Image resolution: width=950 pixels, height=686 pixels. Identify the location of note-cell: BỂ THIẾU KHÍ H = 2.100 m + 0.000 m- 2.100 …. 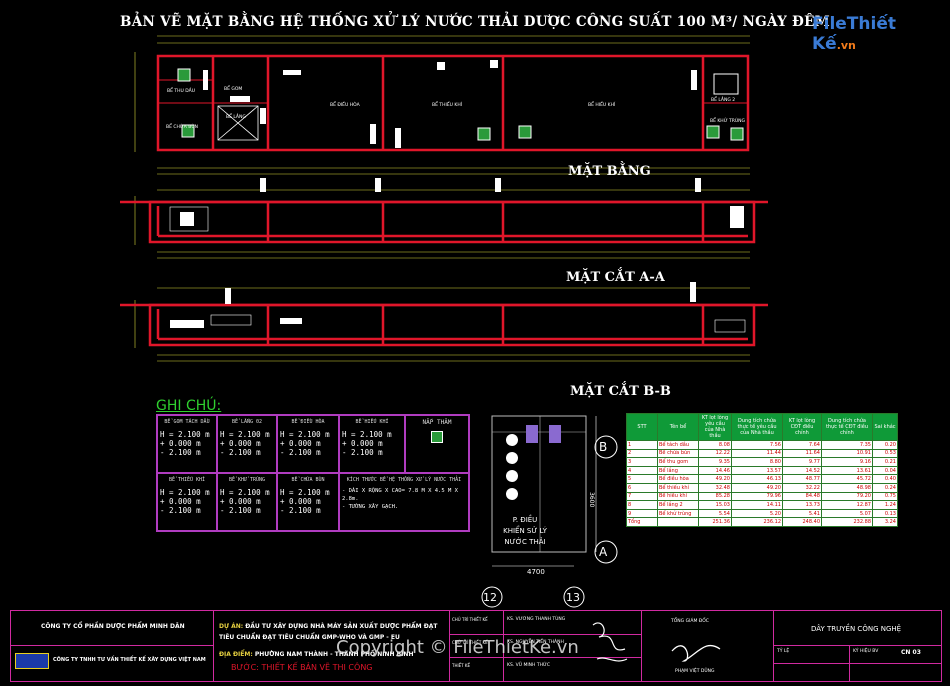
(187, 502).